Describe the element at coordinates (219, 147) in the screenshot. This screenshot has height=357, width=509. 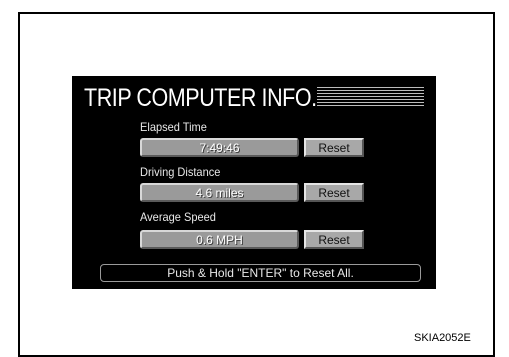
I see `elapsed-time-value: 7:49:46` at that location.